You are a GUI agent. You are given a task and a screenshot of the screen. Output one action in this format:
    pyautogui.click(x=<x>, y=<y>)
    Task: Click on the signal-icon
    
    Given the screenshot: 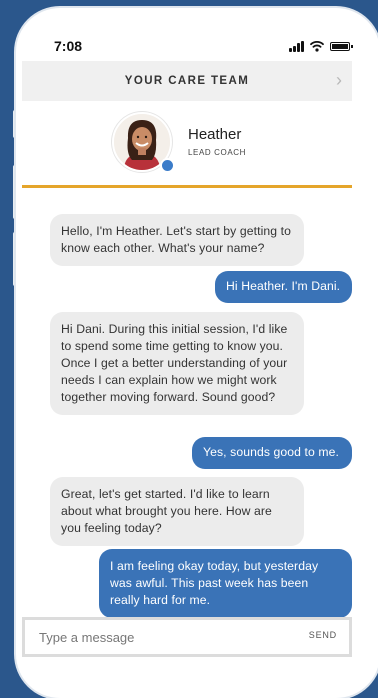 What is the action you would take?
    pyautogui.click(x=296, y=46)
    